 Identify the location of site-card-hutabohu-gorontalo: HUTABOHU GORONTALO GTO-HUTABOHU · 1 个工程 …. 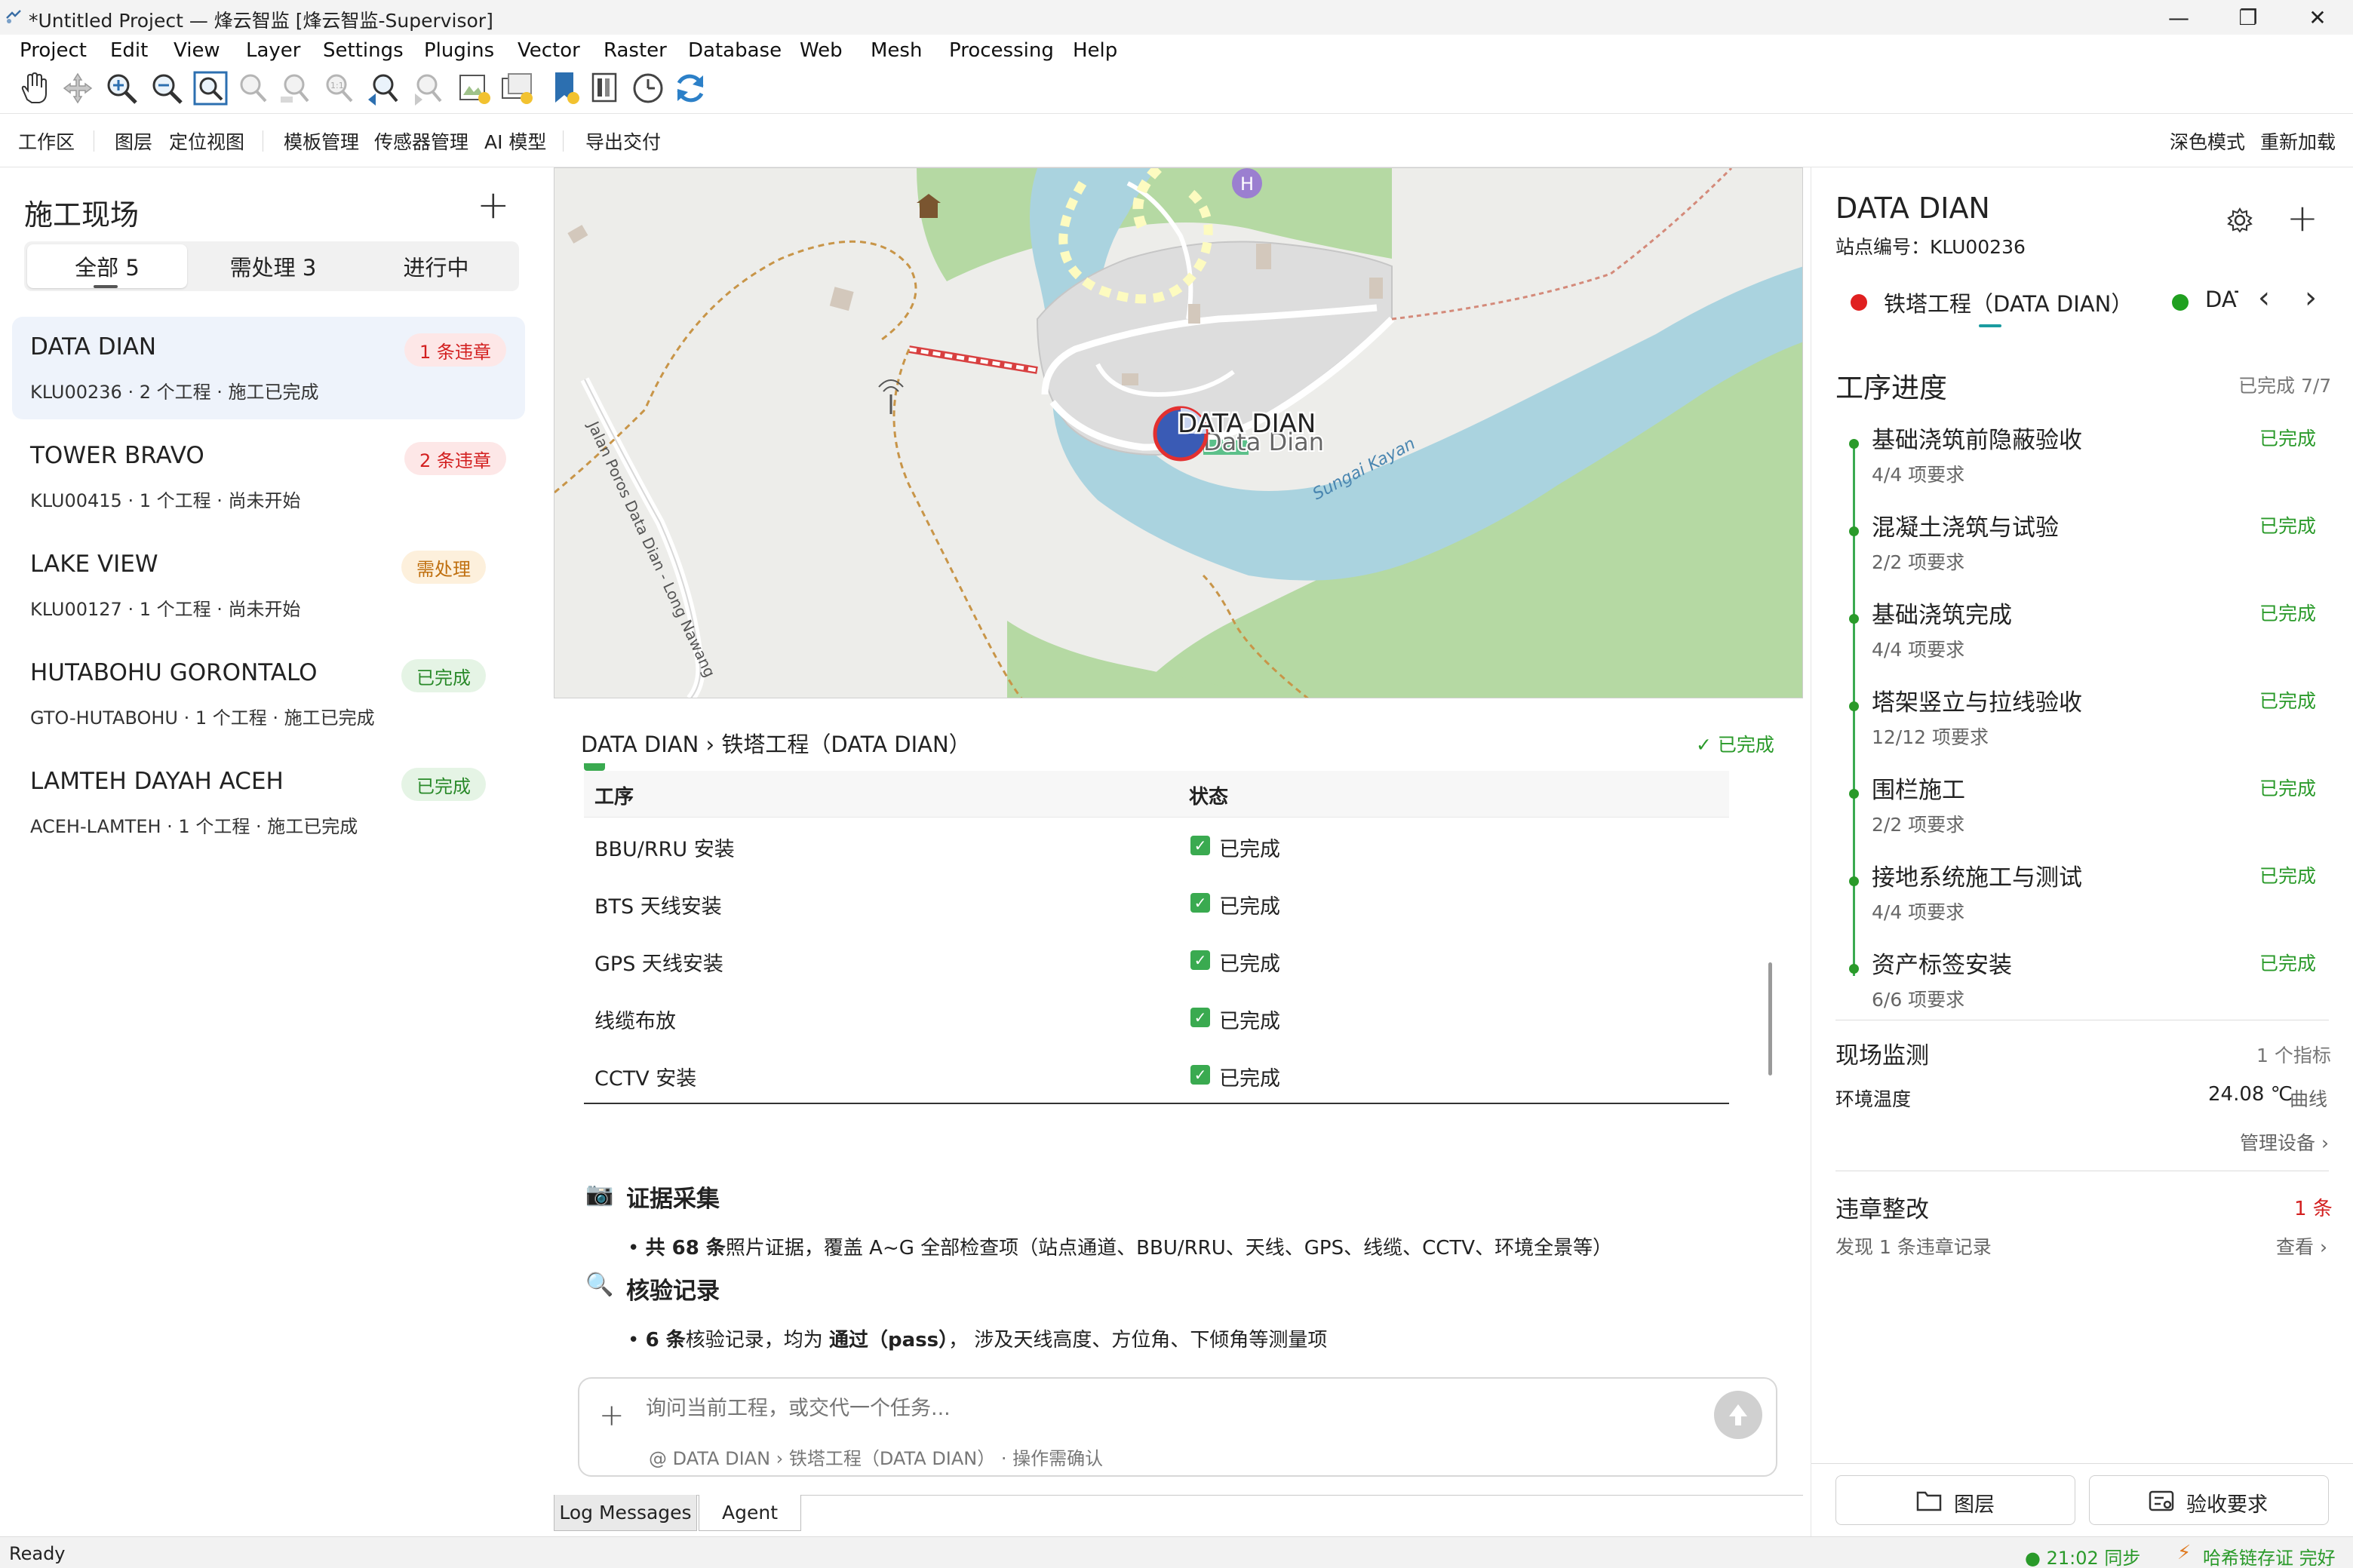
(268, 694).